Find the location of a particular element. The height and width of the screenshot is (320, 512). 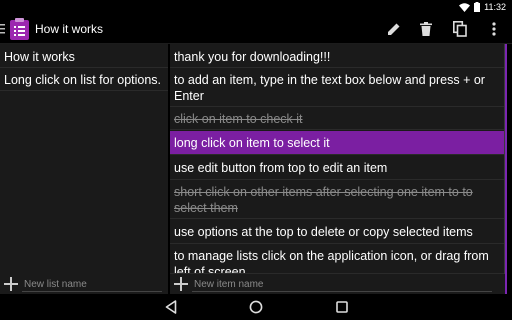

copy-button is located at coordinates (460, 29).